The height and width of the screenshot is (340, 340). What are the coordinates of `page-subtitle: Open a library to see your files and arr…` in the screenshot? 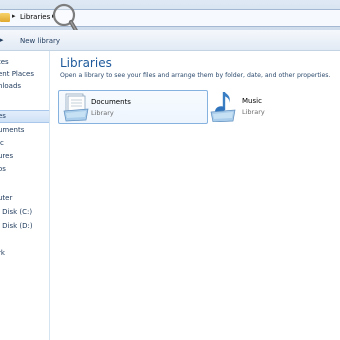 It's located at (195, 75).